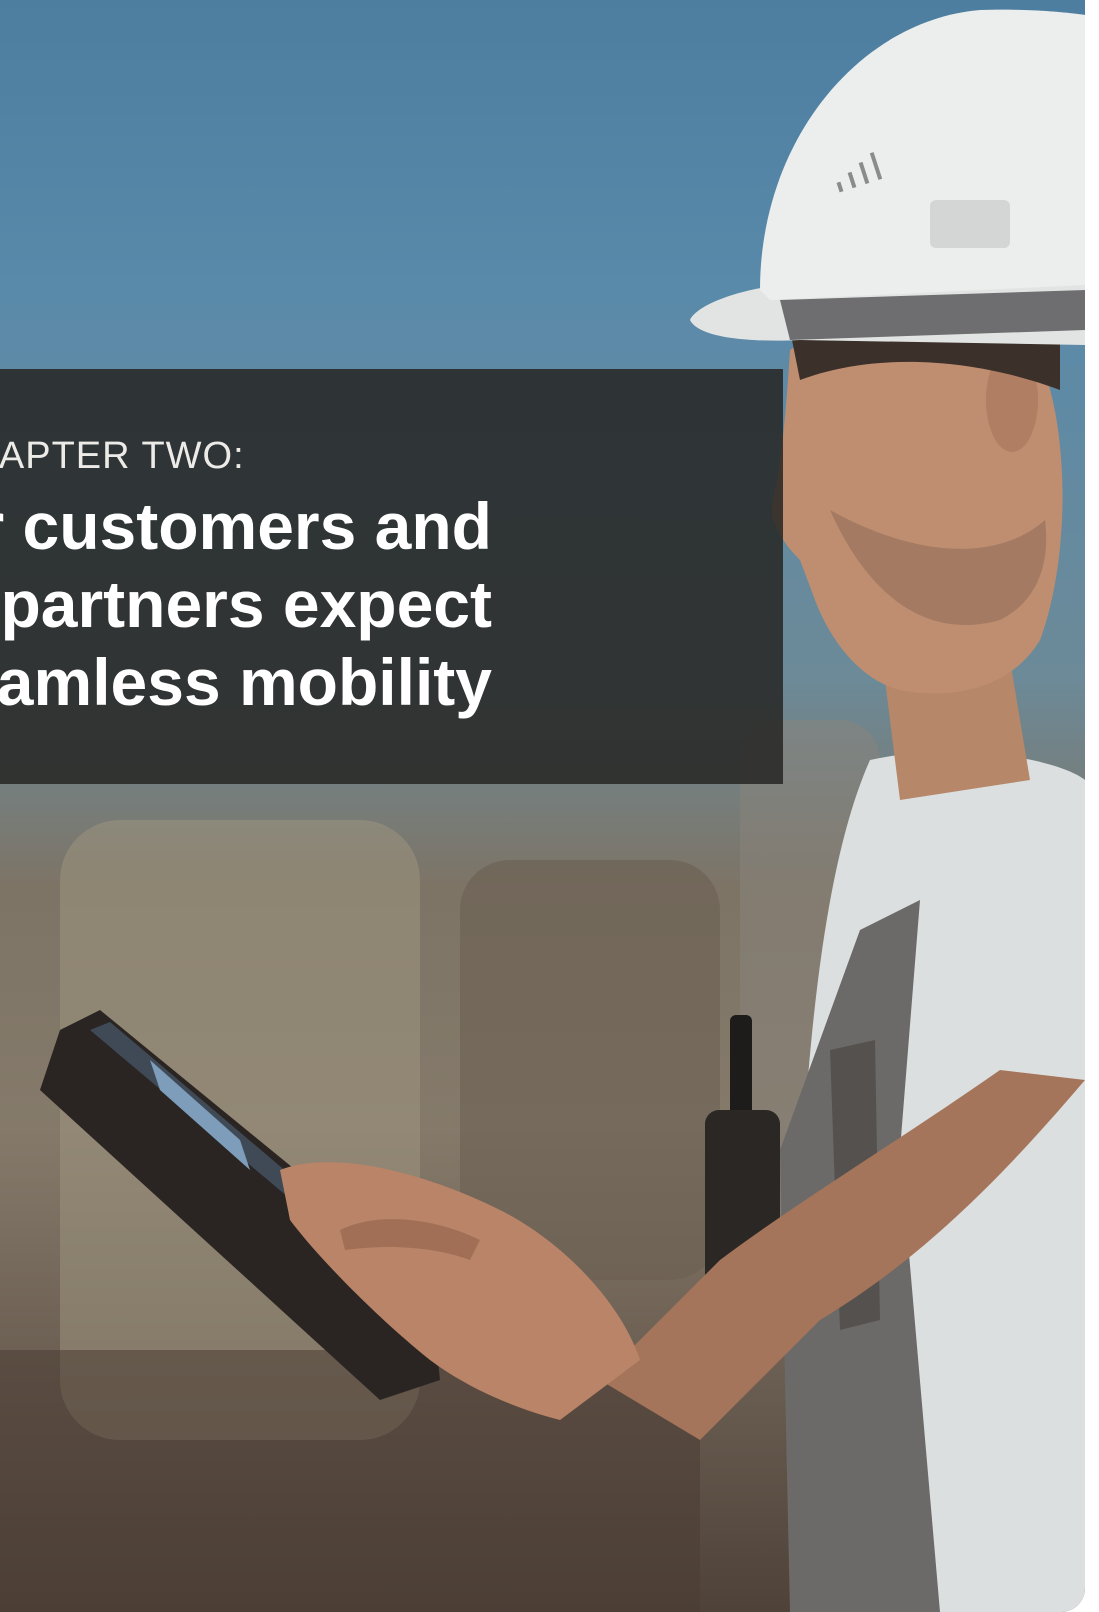 The height and width of the screenshot is (1612, 1099). What do you see at coordinates (246, 528) in the screenshot?
I see `headline-line-1: Your customers and` at bounding box center [246, 528].